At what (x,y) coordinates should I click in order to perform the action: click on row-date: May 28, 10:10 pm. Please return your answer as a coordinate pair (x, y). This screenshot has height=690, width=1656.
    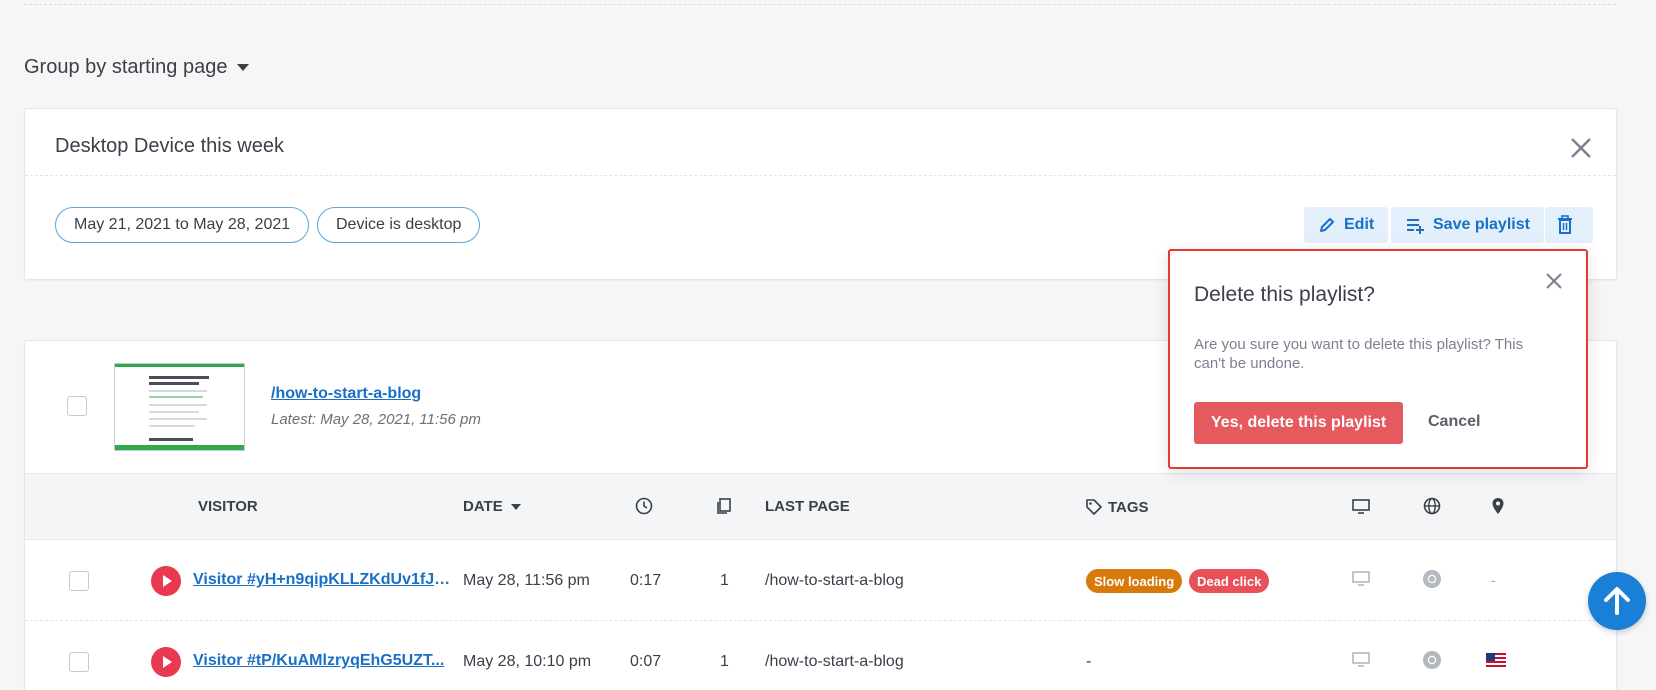
    Looking at the image, I should click on (527, 661).